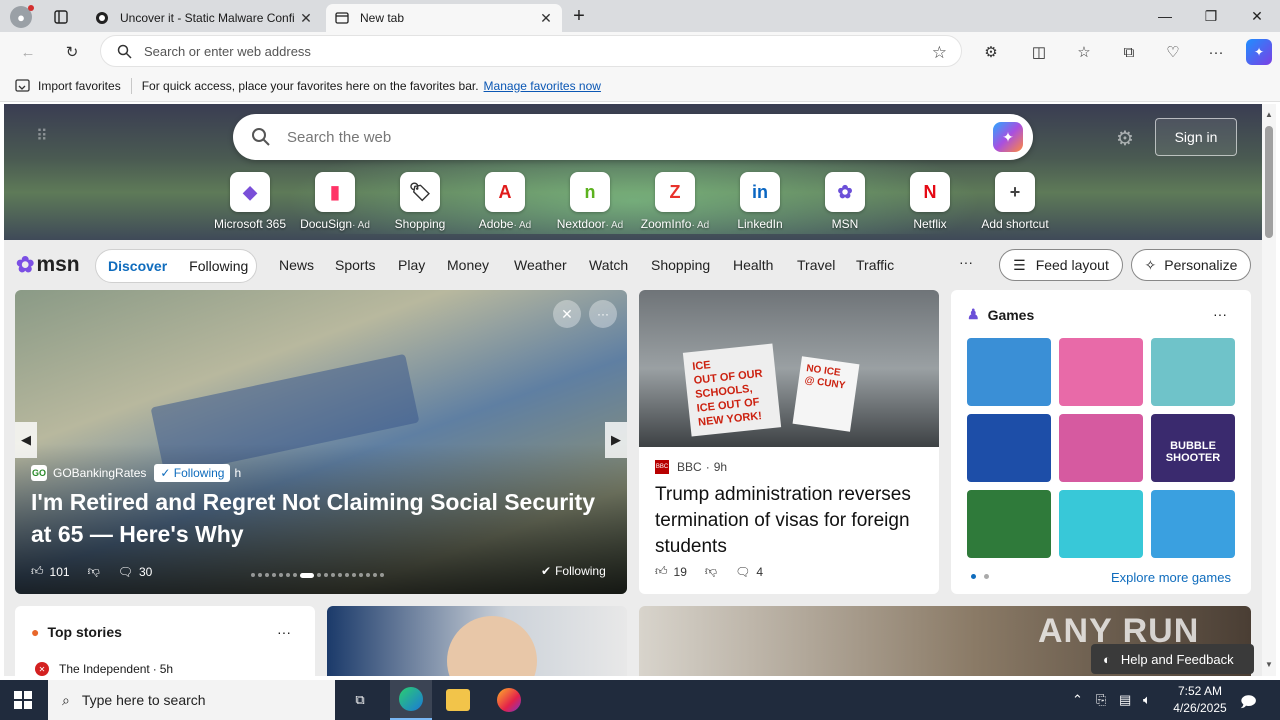  Describe the element at coordinates (930, 201) in the screenshot. I see `shortcut-netflix: N Netflix` at that location.